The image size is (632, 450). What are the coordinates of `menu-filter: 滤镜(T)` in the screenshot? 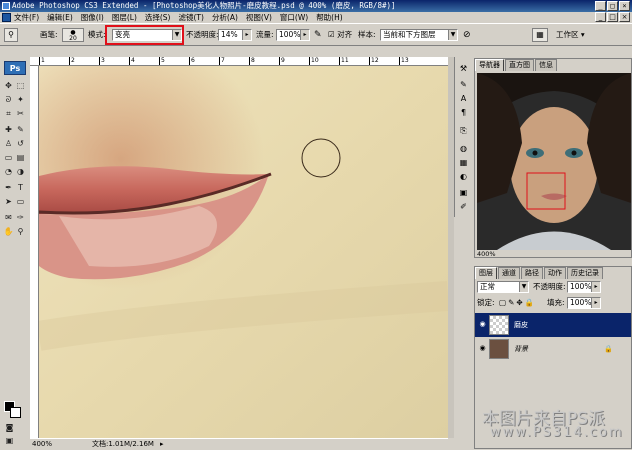 It's located at (191, 17).